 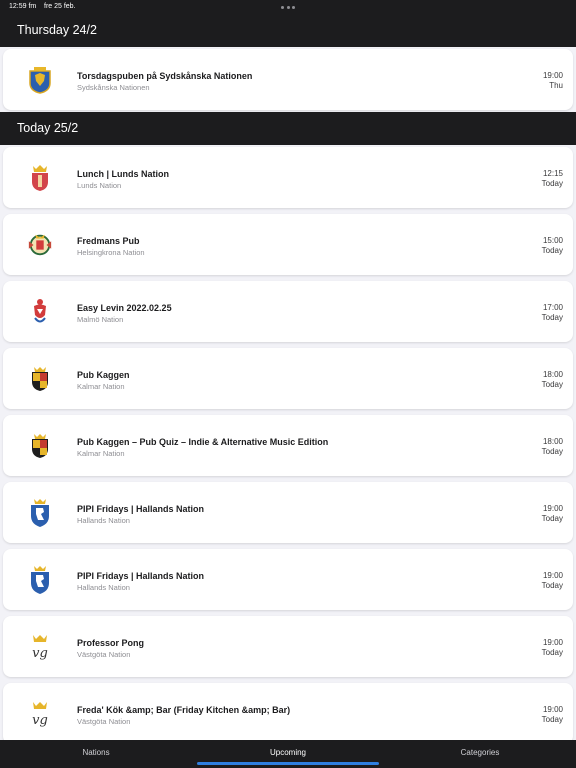 I want to click on tab-upcoming: Upcoming, so click(x=288, y=754).